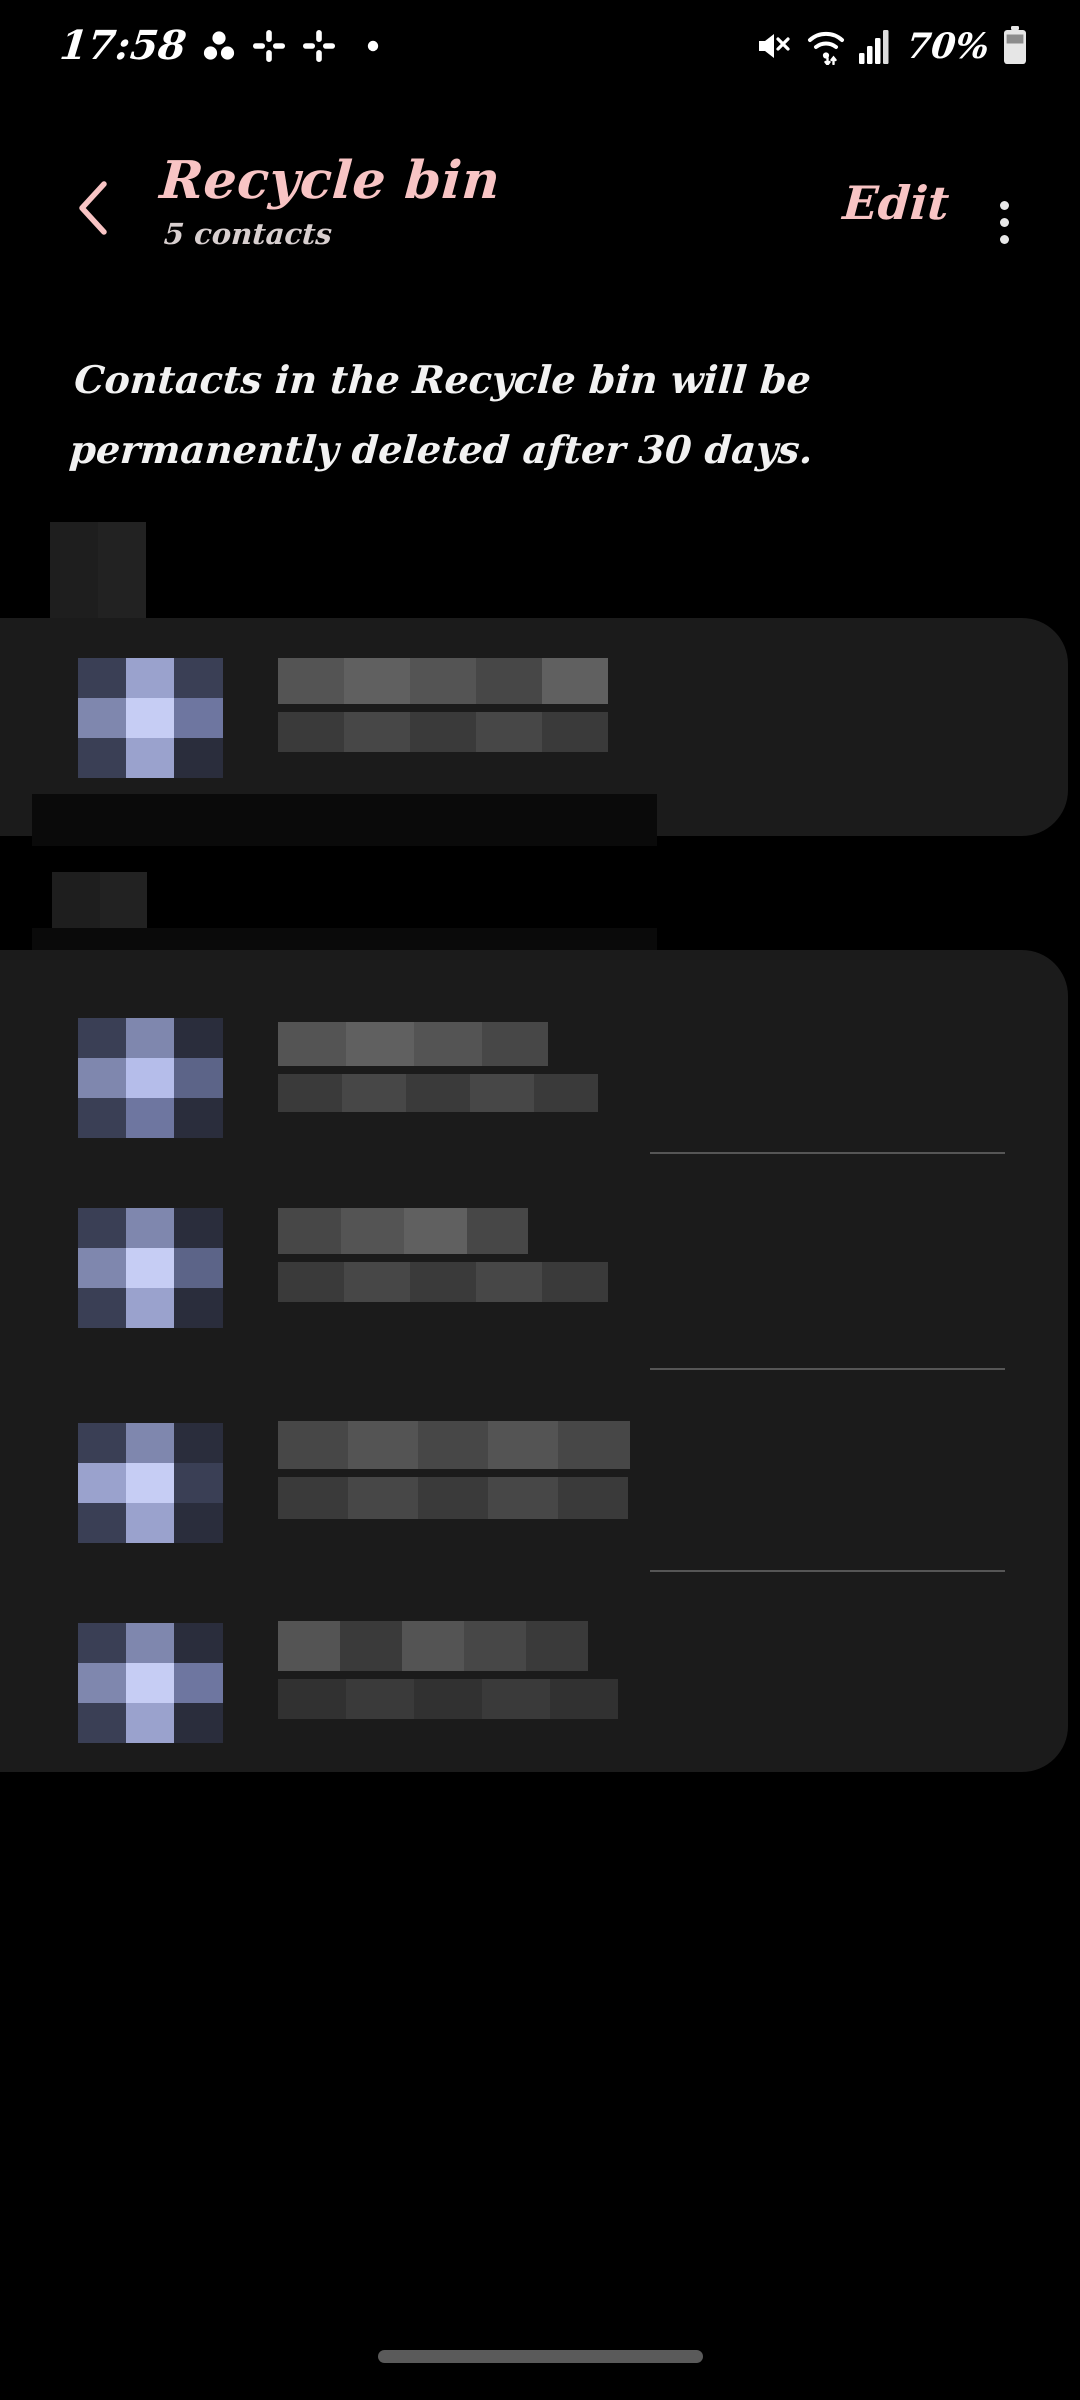  I want to click on chevron-left-icon, so click(94, 210).